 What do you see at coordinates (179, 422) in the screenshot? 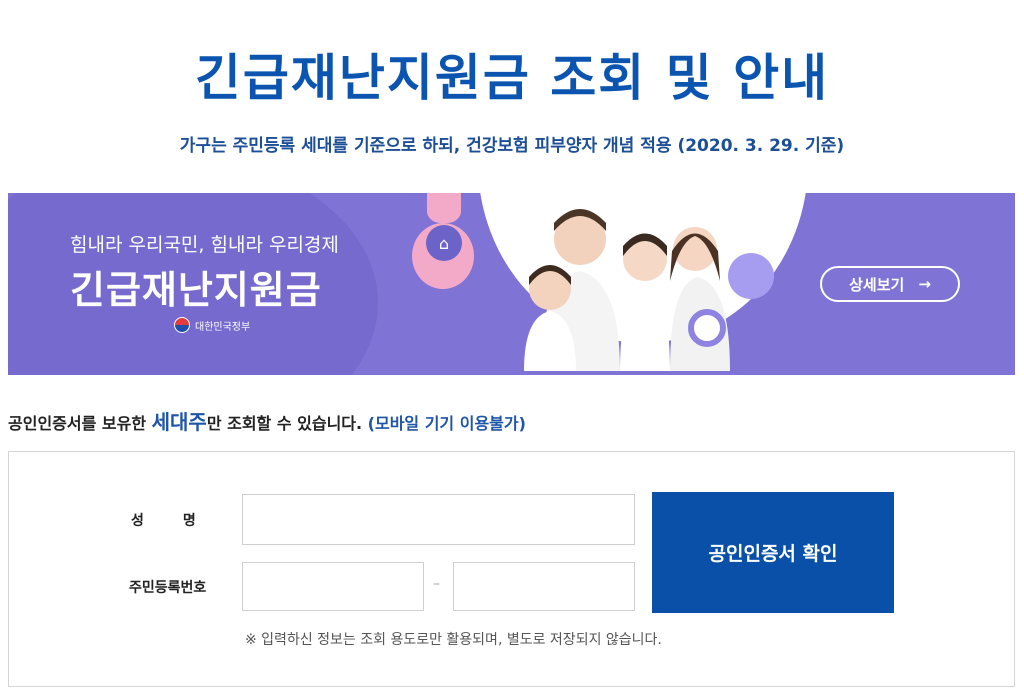
I see `notice-highlight: 세대주` at bounding box center [179, 422].